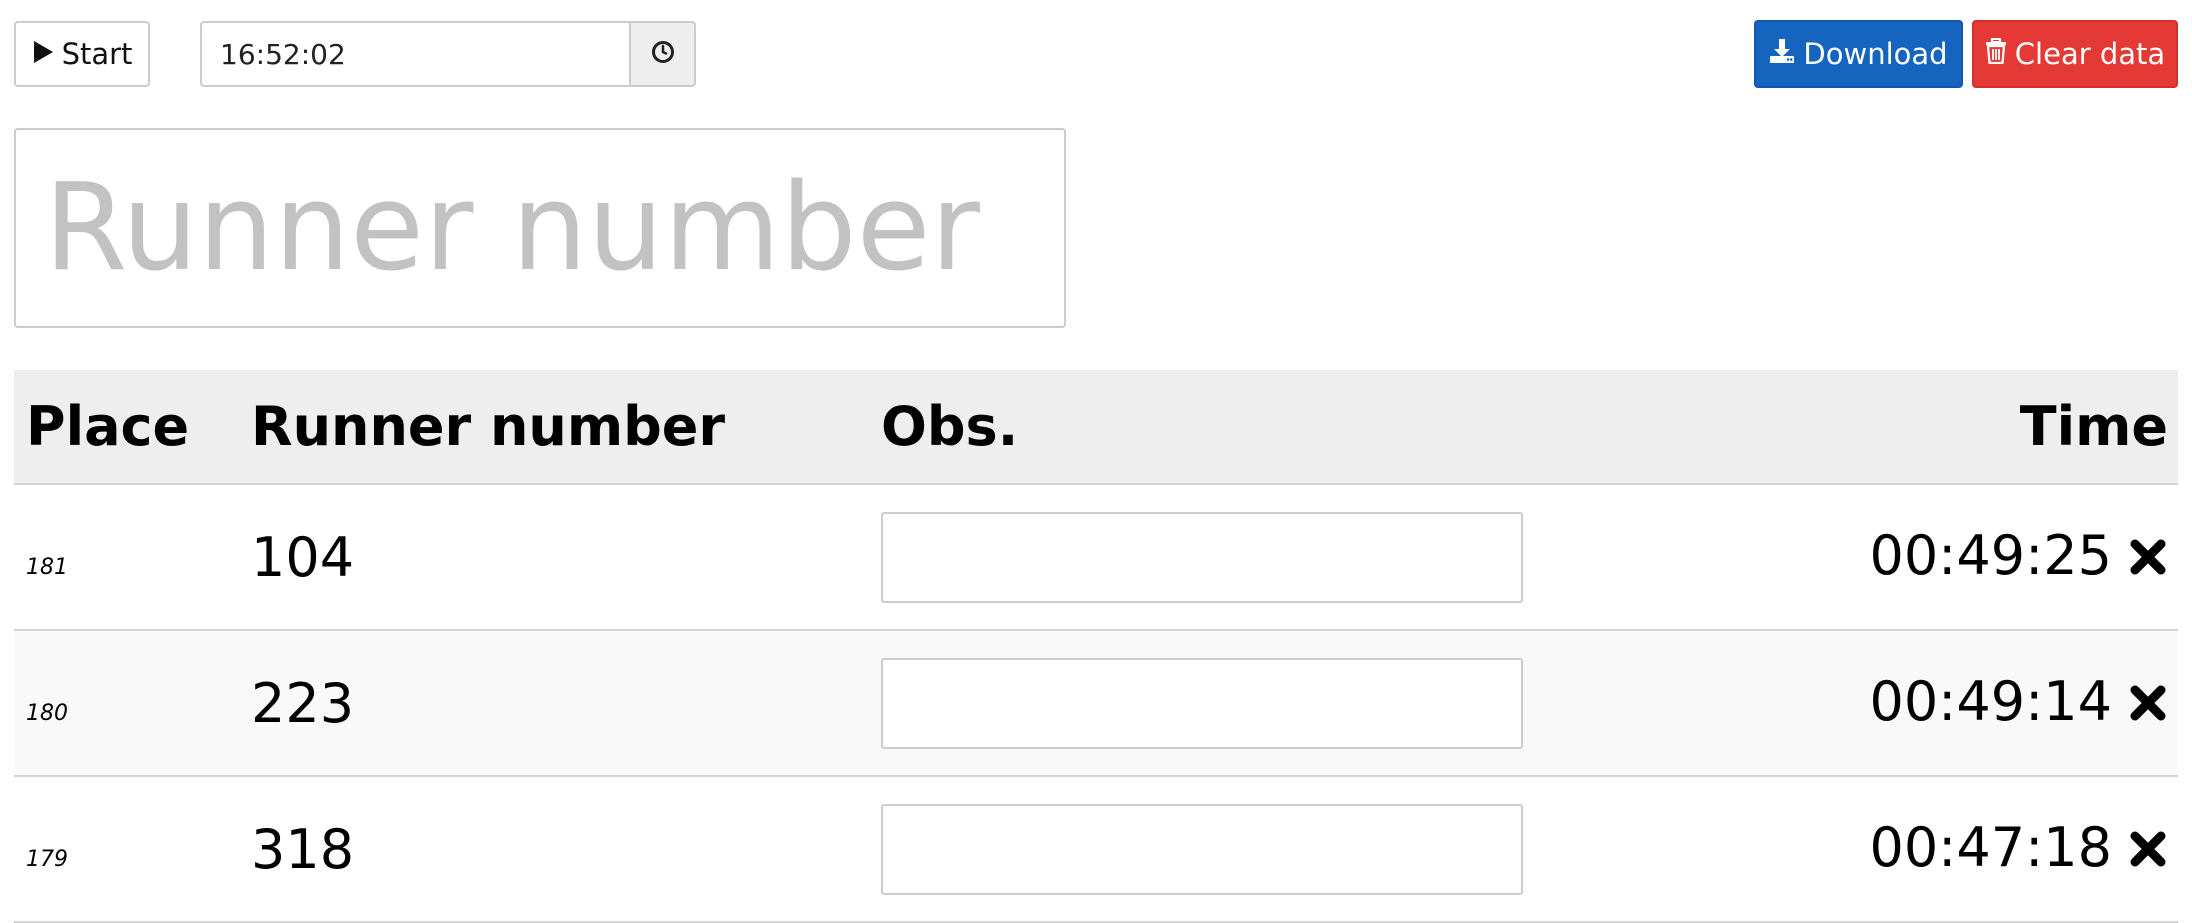 The image size is (2192, 923). I want to click on runner-number-input, so click(540, 228).